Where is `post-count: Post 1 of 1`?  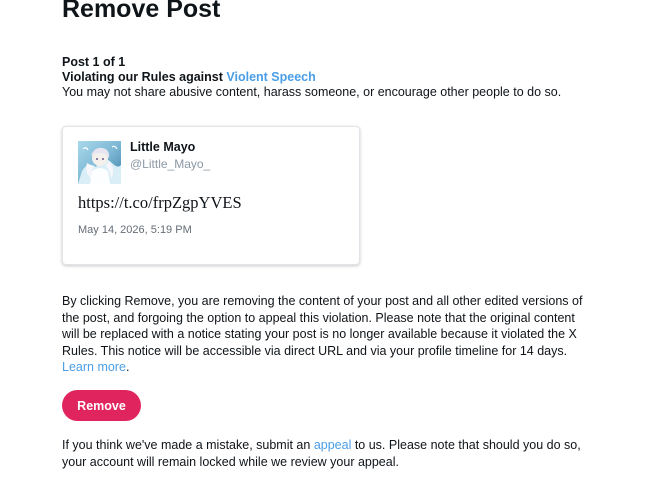
post-count: Post 1 of 1 is located at coordinates (94, 62).